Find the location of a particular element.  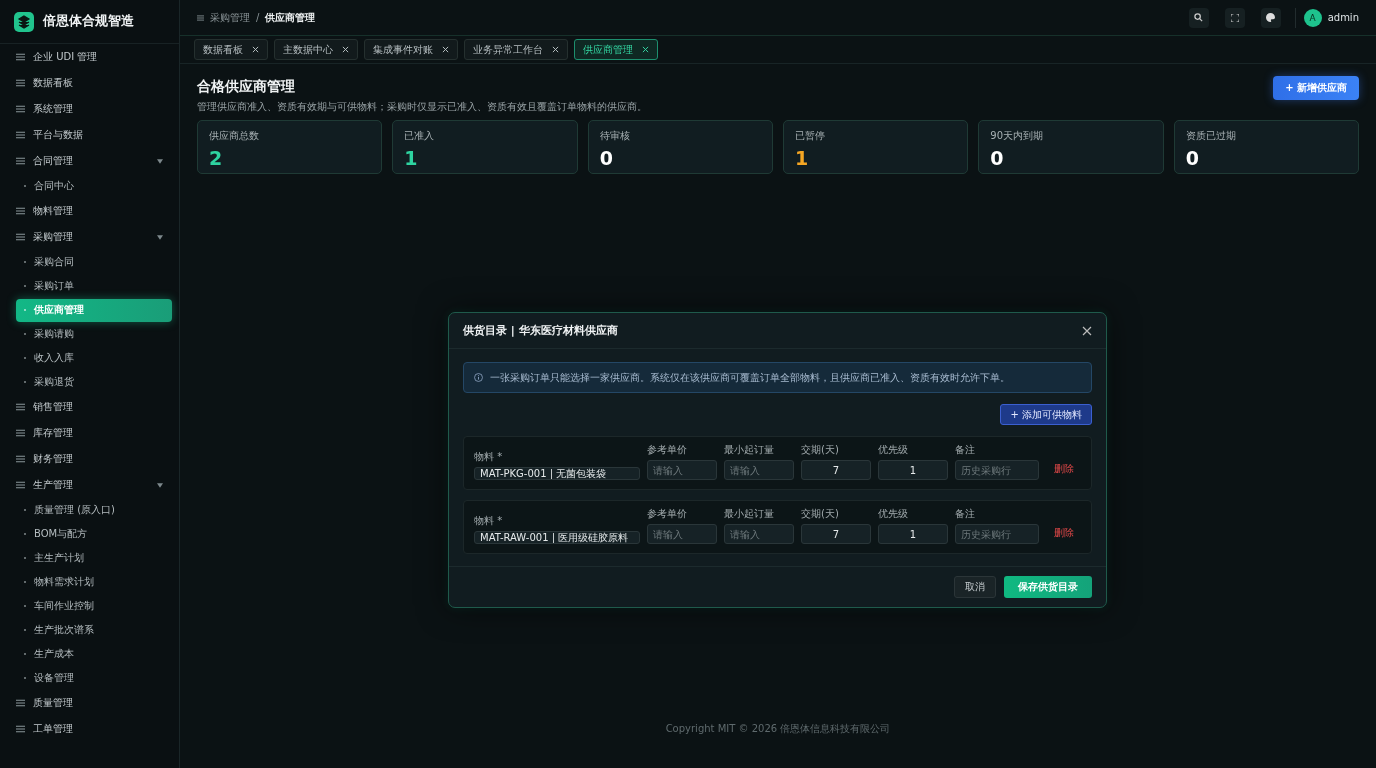

copyright-text: Copyright MIT © 2026 倍恩体信息科技有限公司 is located at coordinates (778, 729).